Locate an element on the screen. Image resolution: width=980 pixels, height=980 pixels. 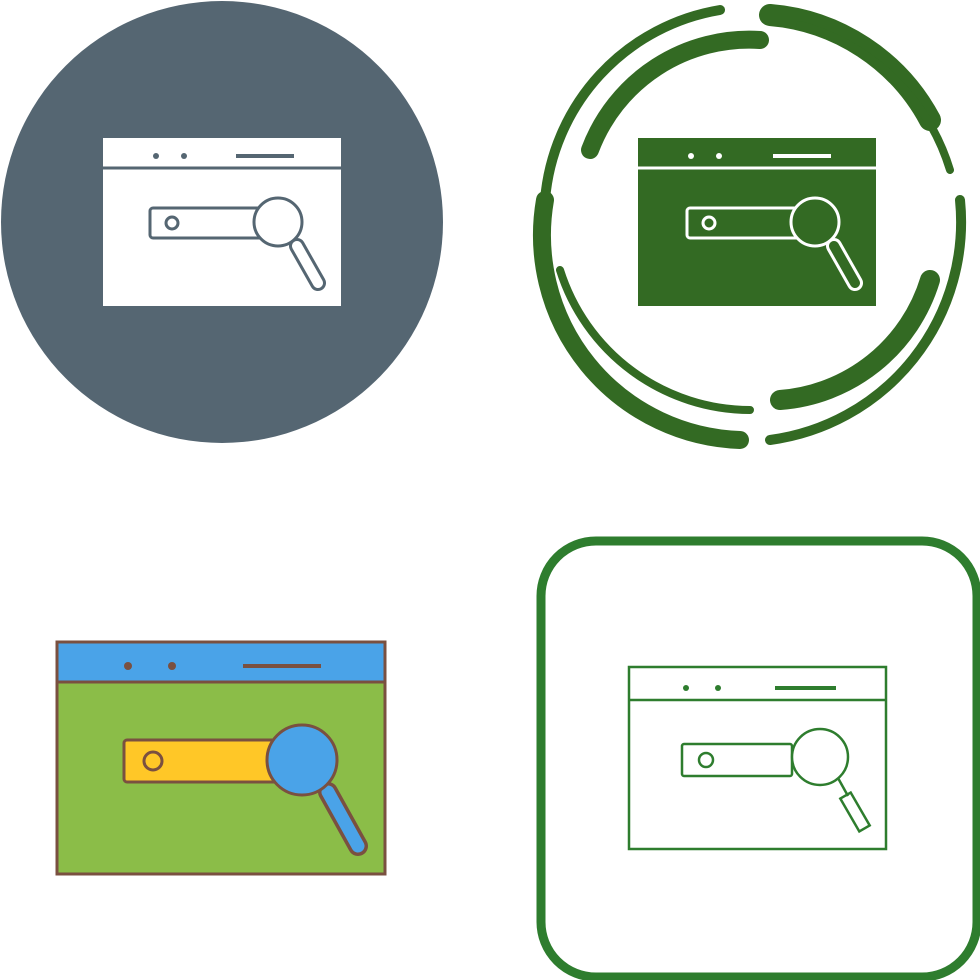
browser-search-icon is located at coordinates (221, 758).